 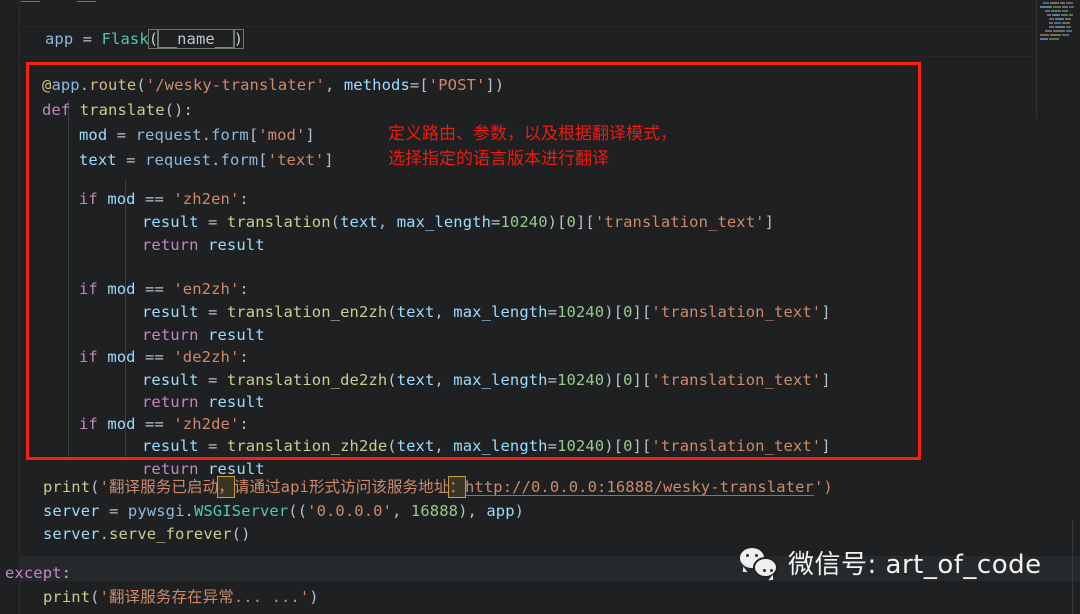 I want to click on code-line-text: text = request.form['text'], so click(x=177, y=160).